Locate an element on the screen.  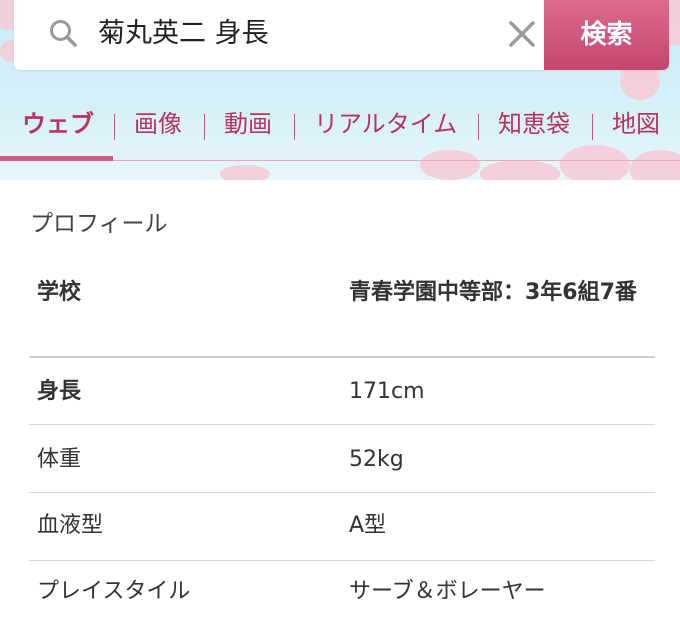
row-label: 血液型 is located at coordinates (70, 525).